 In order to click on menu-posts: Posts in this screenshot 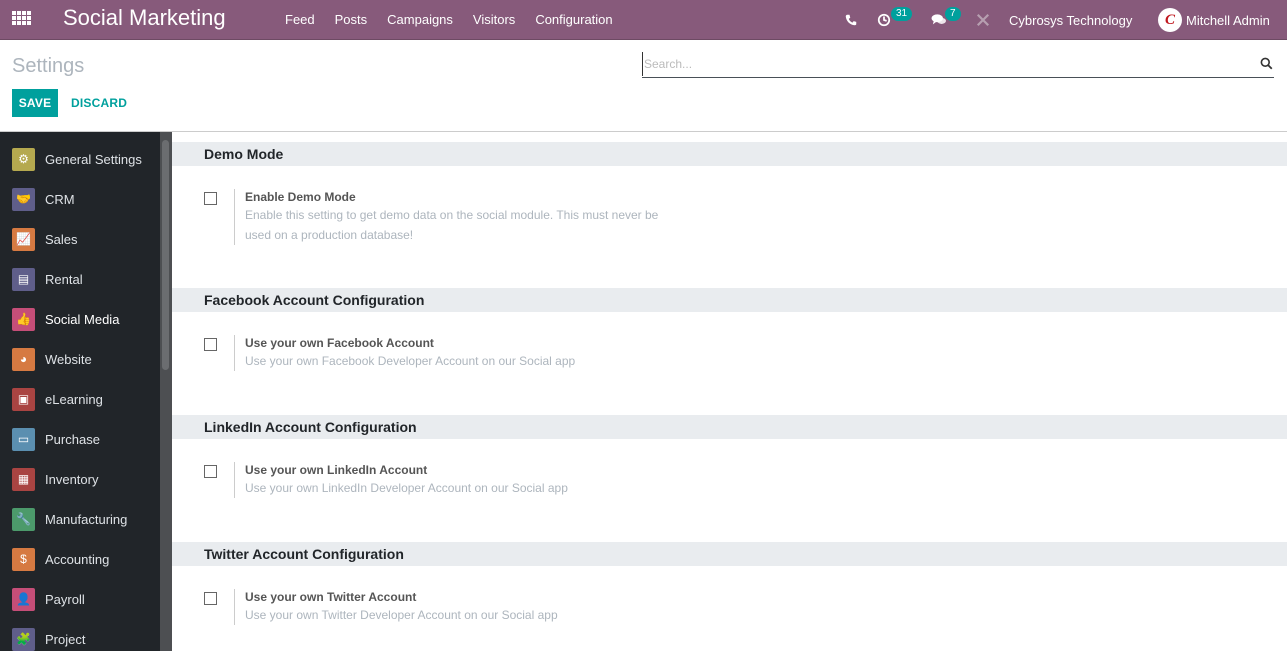, I will do `click(351, 20)`.